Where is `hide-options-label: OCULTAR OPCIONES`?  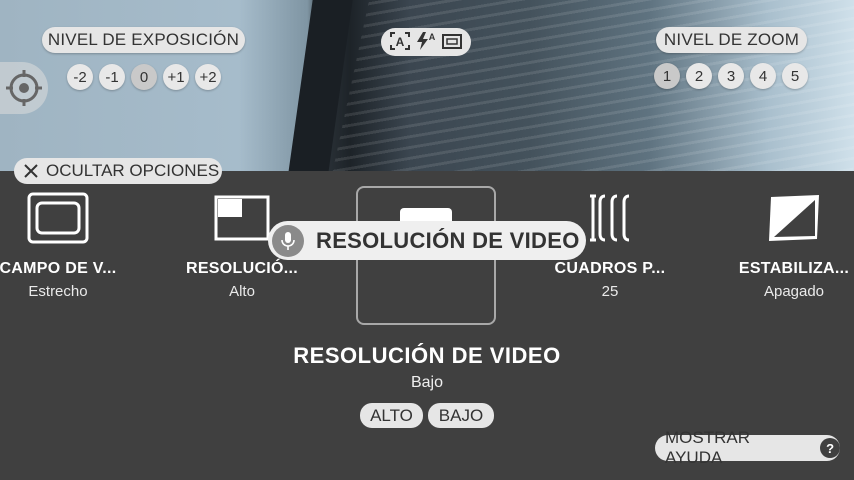 hide-options-label: OCULTAR OPCIONES is located at coordinates (133, 170).